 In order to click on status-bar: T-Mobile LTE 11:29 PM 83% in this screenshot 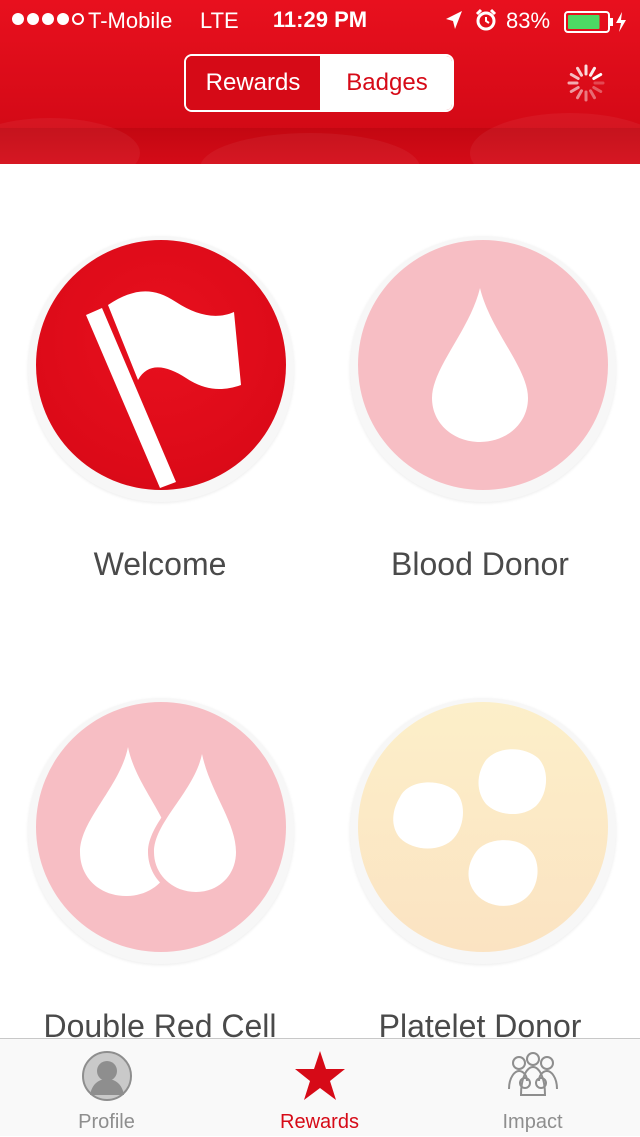, I will do `click(320, 20)`.